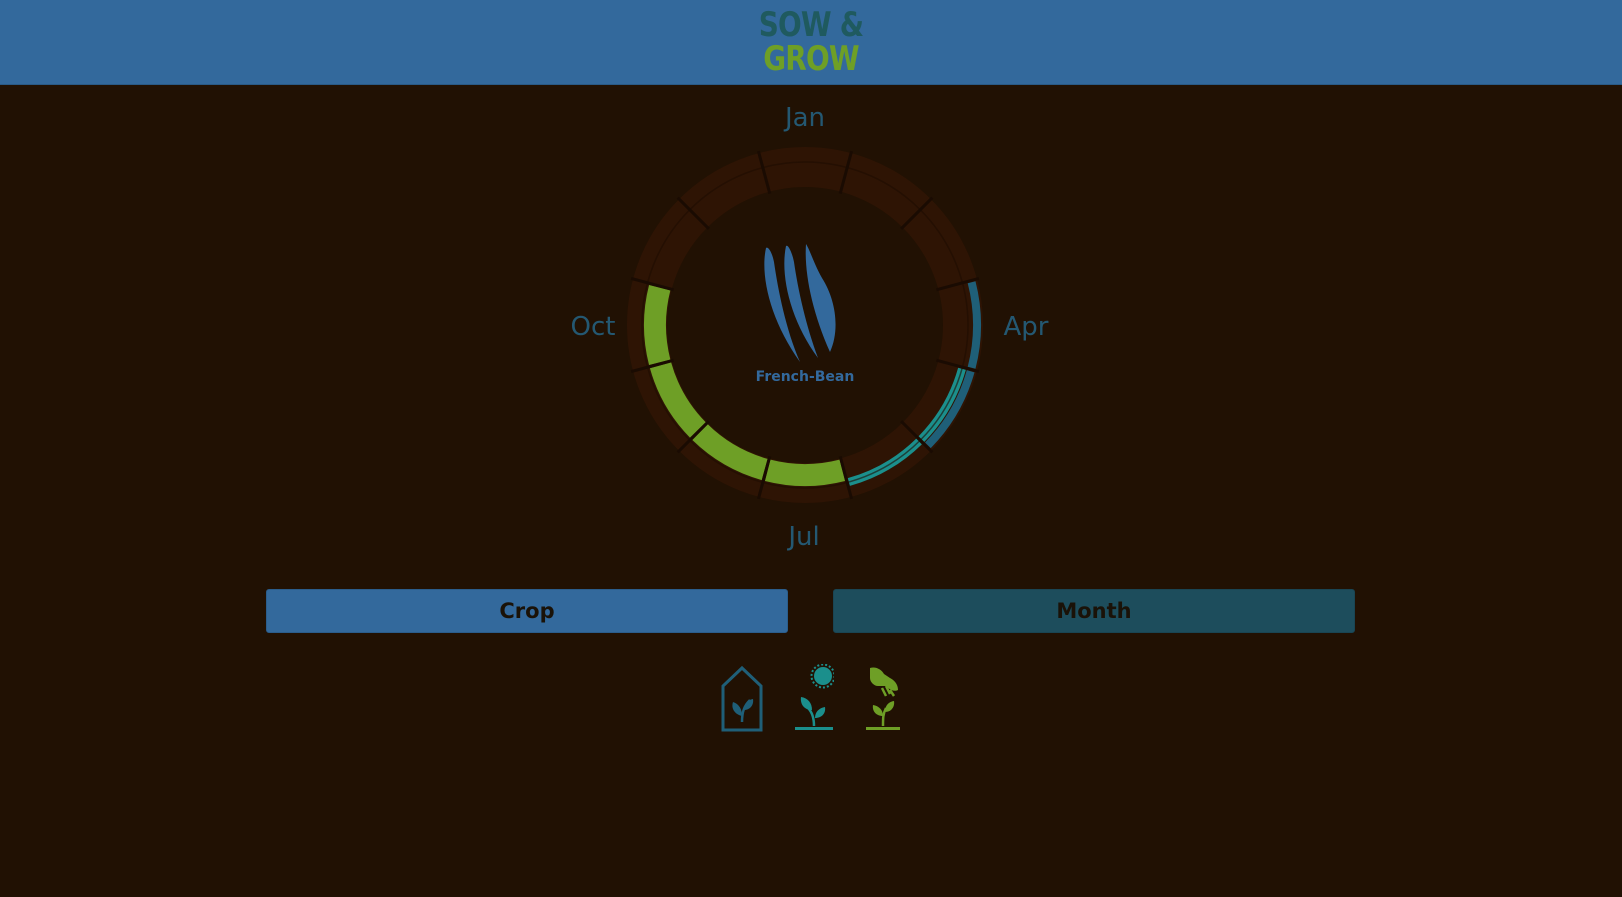 This screenshot has height=897, width=1622. I want to click on hand-harvest-icon, so click(883, 698).